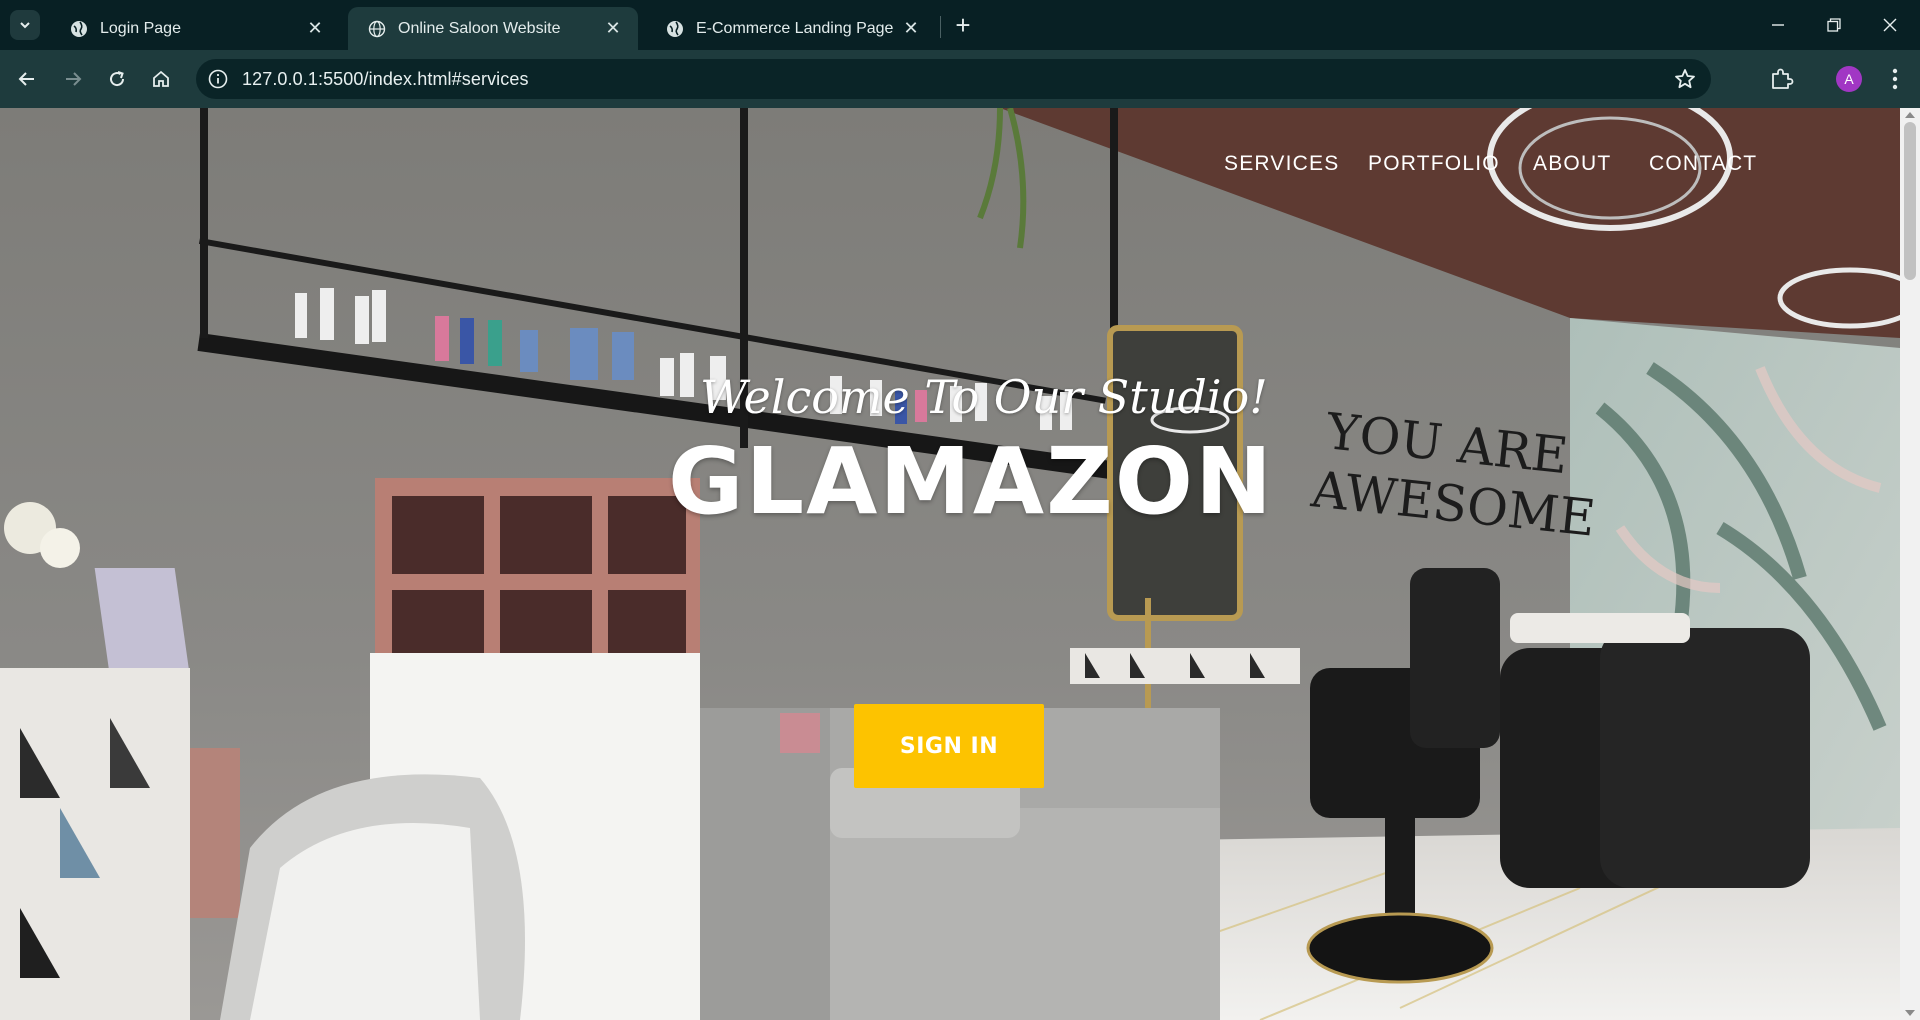 Image resolution: width=1920 pixels, height=1020 pixels. I want to click on tab-title: Online Saloon Website, so click(479, 28).